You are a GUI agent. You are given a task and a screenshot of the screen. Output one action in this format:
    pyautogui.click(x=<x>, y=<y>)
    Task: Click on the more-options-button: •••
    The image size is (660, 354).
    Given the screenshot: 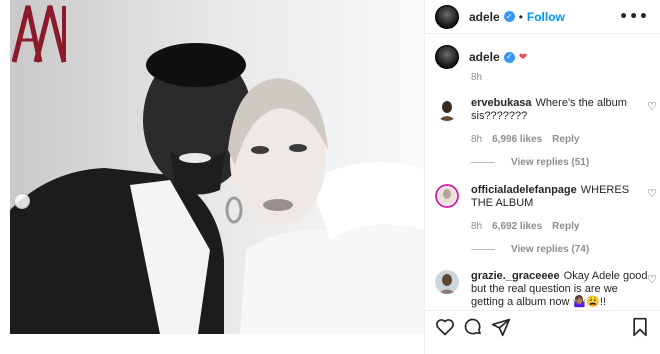 What is the action you would take?
    pyautogui.click(x=634, y=17)
    